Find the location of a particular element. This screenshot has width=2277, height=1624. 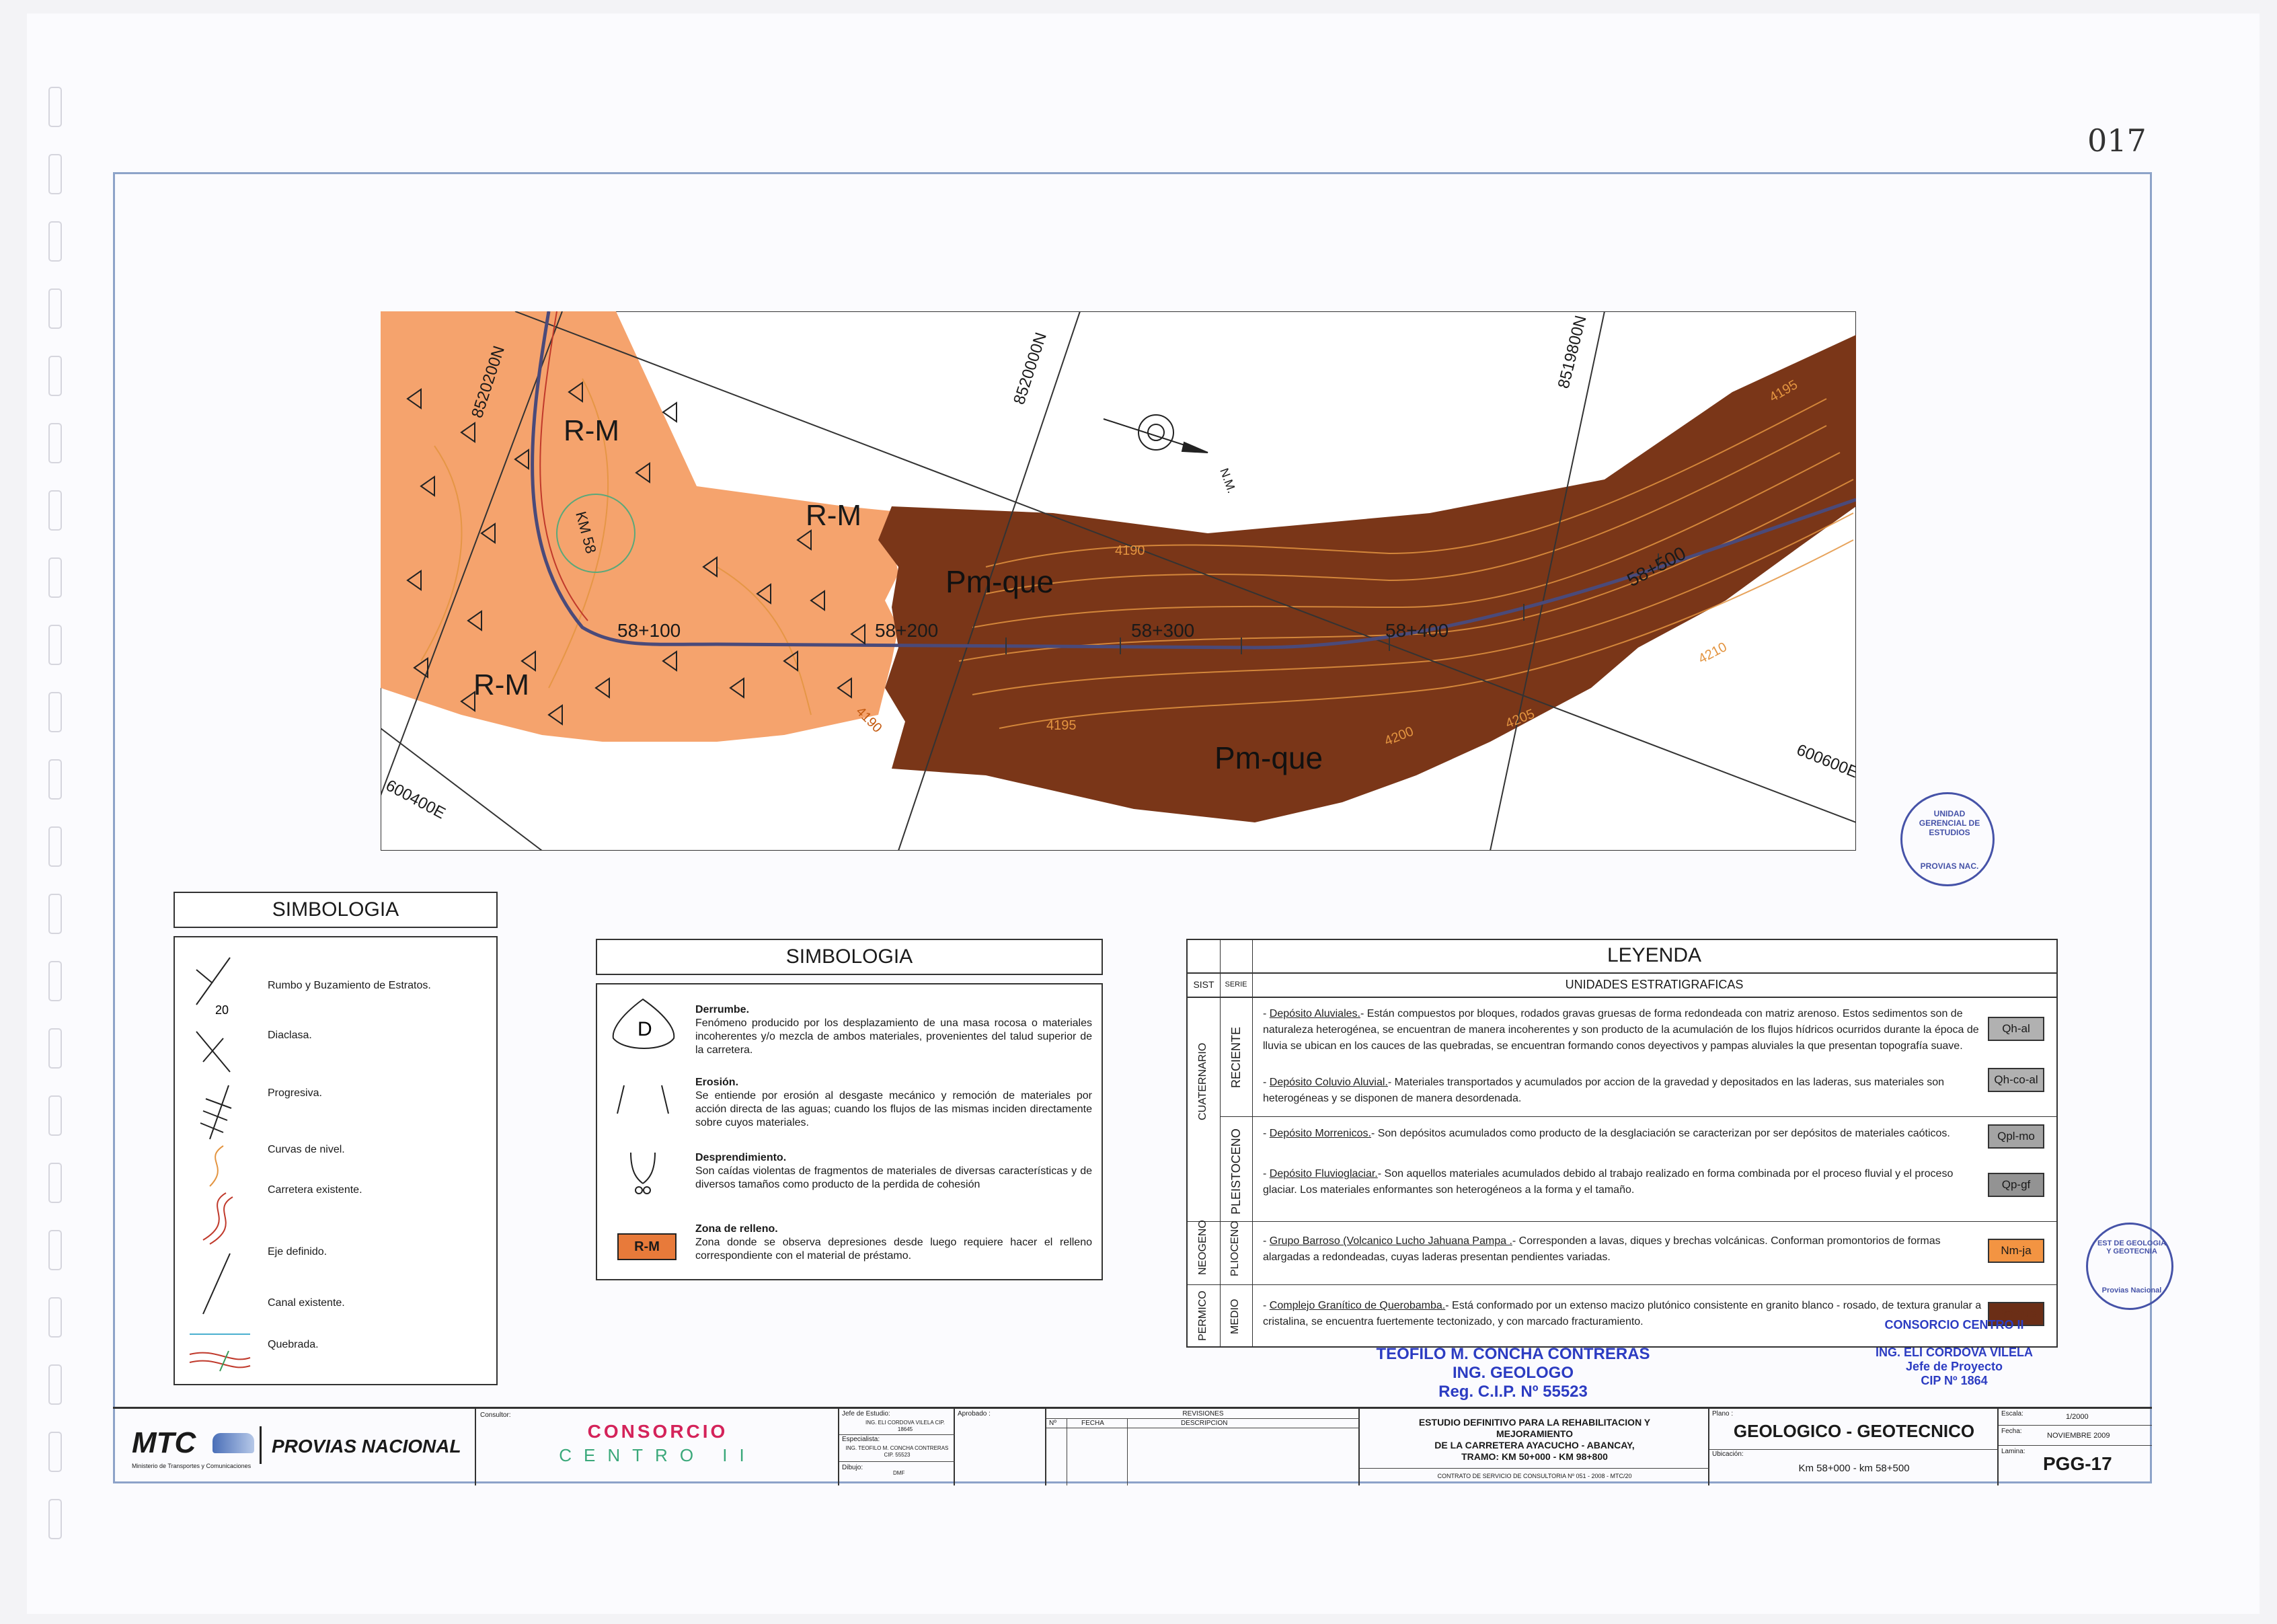

symbology-mid-title-box: SIMBOLOGIA is located at coordinates (849, 957).